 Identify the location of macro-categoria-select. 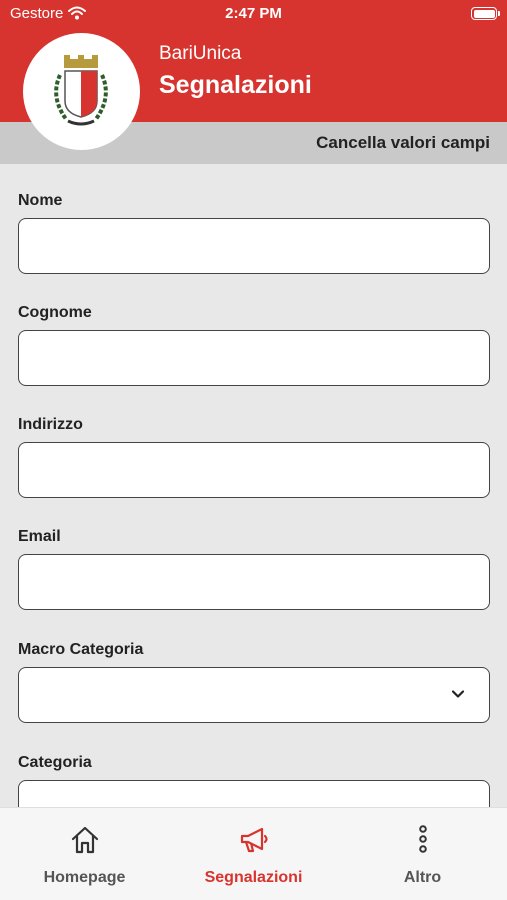
(254, 695).